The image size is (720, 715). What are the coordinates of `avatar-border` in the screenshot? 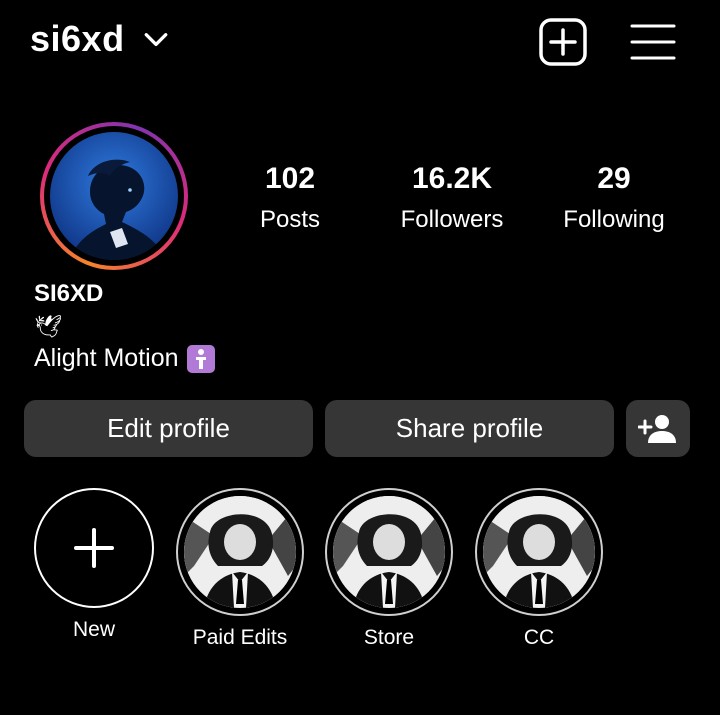 It's located at (114, 196).